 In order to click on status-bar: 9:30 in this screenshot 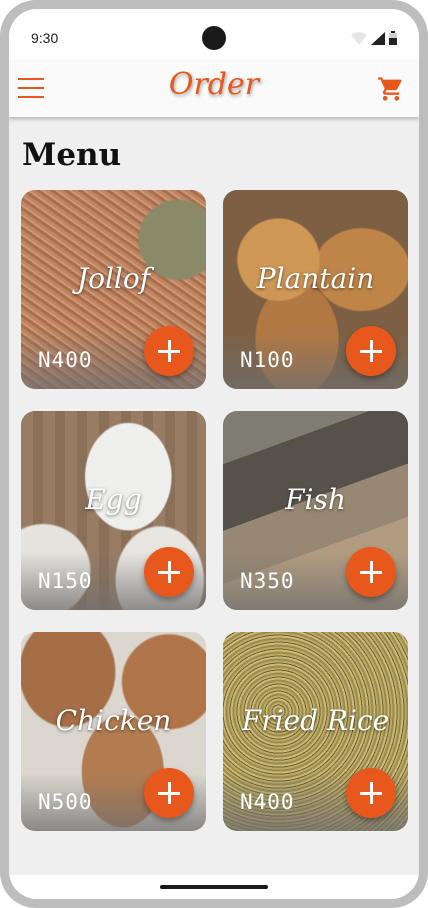, I will do `click(214, 35)`.